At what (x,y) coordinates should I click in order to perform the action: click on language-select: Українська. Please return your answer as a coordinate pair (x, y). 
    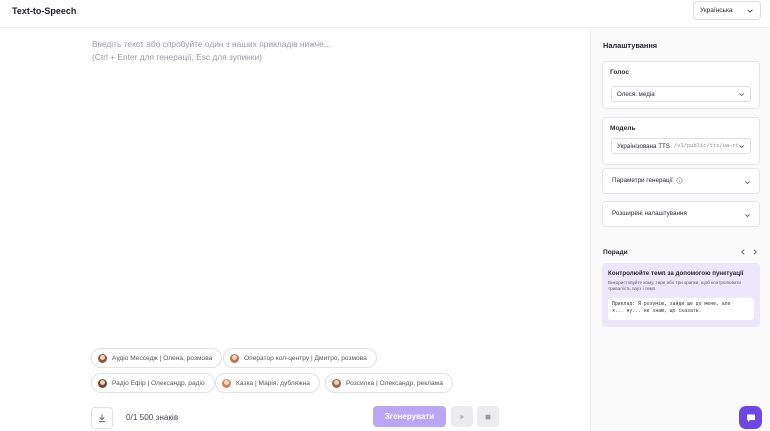
    Looking at the image, I should click on (727, 10).